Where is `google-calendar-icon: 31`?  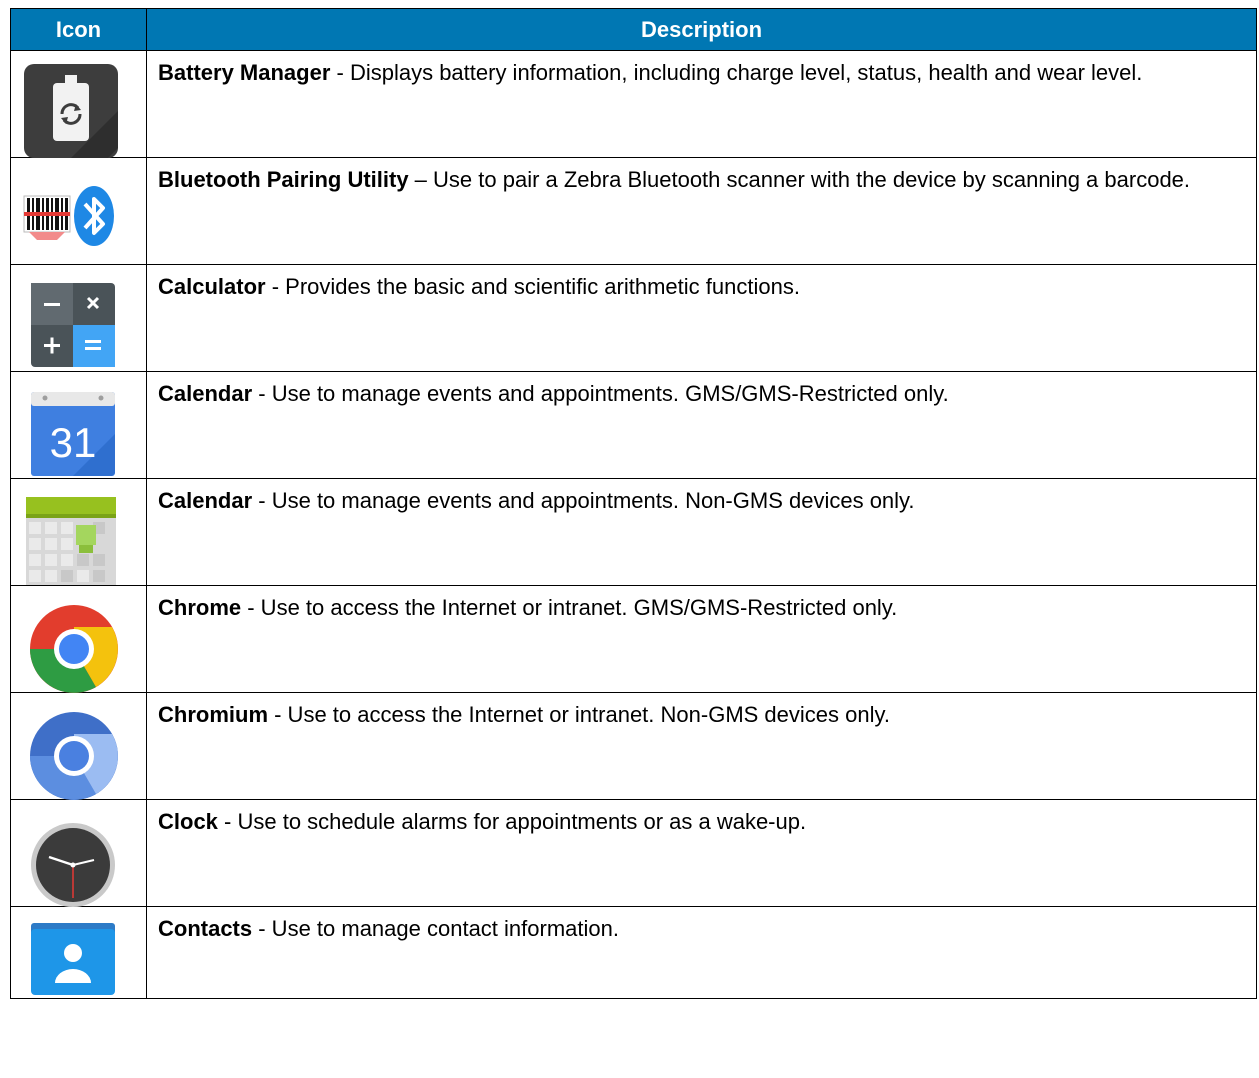
google-calendar-icon: 31 is located at coordinates (73, 434).